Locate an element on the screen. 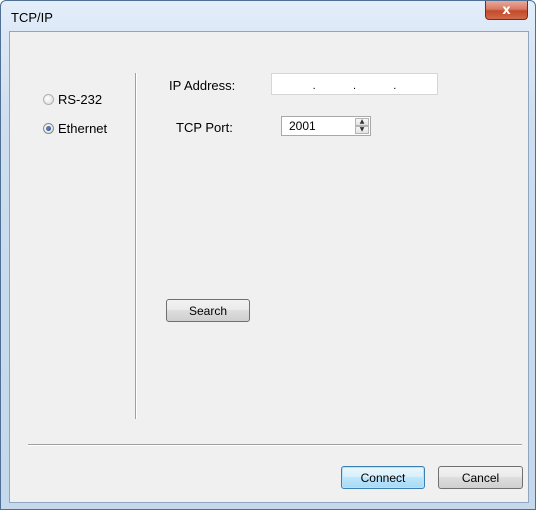 The width and height of the screenshot is (536, 510). spinner-up-button: ▲ is located at coordinates (362, 122).